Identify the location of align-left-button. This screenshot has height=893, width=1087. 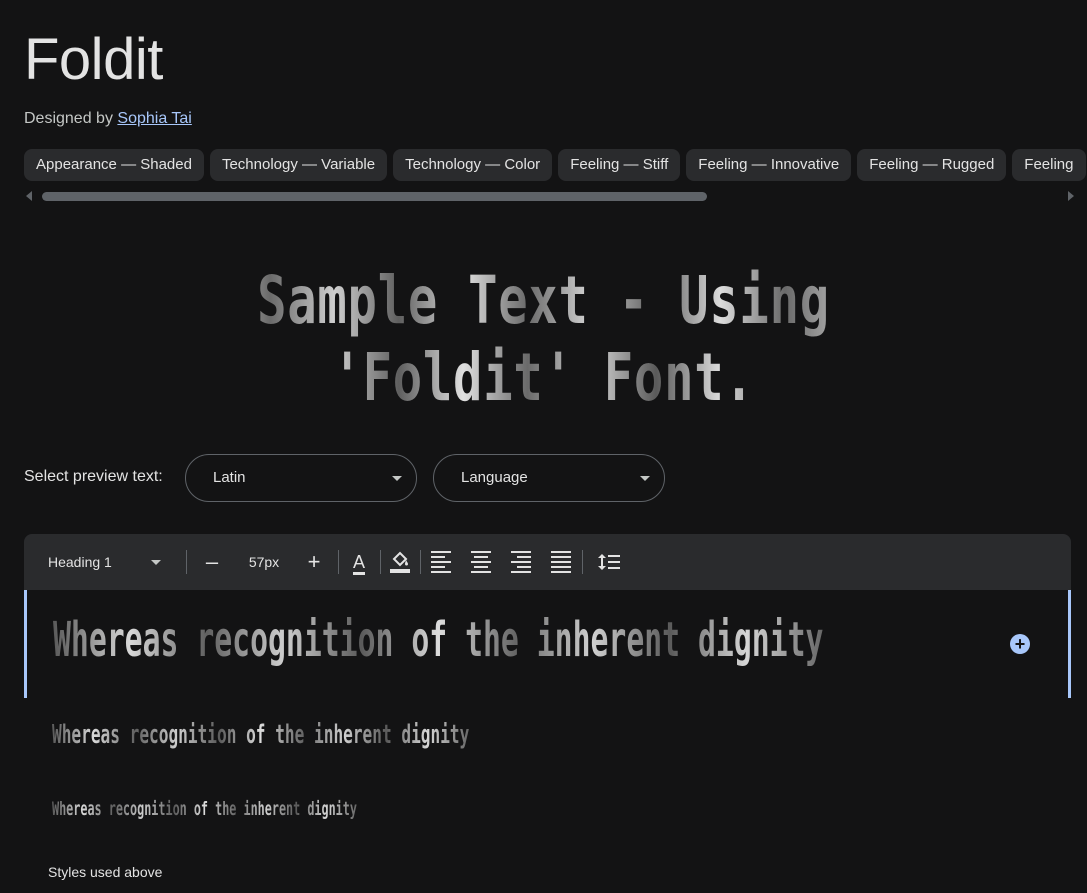
(441, 562).